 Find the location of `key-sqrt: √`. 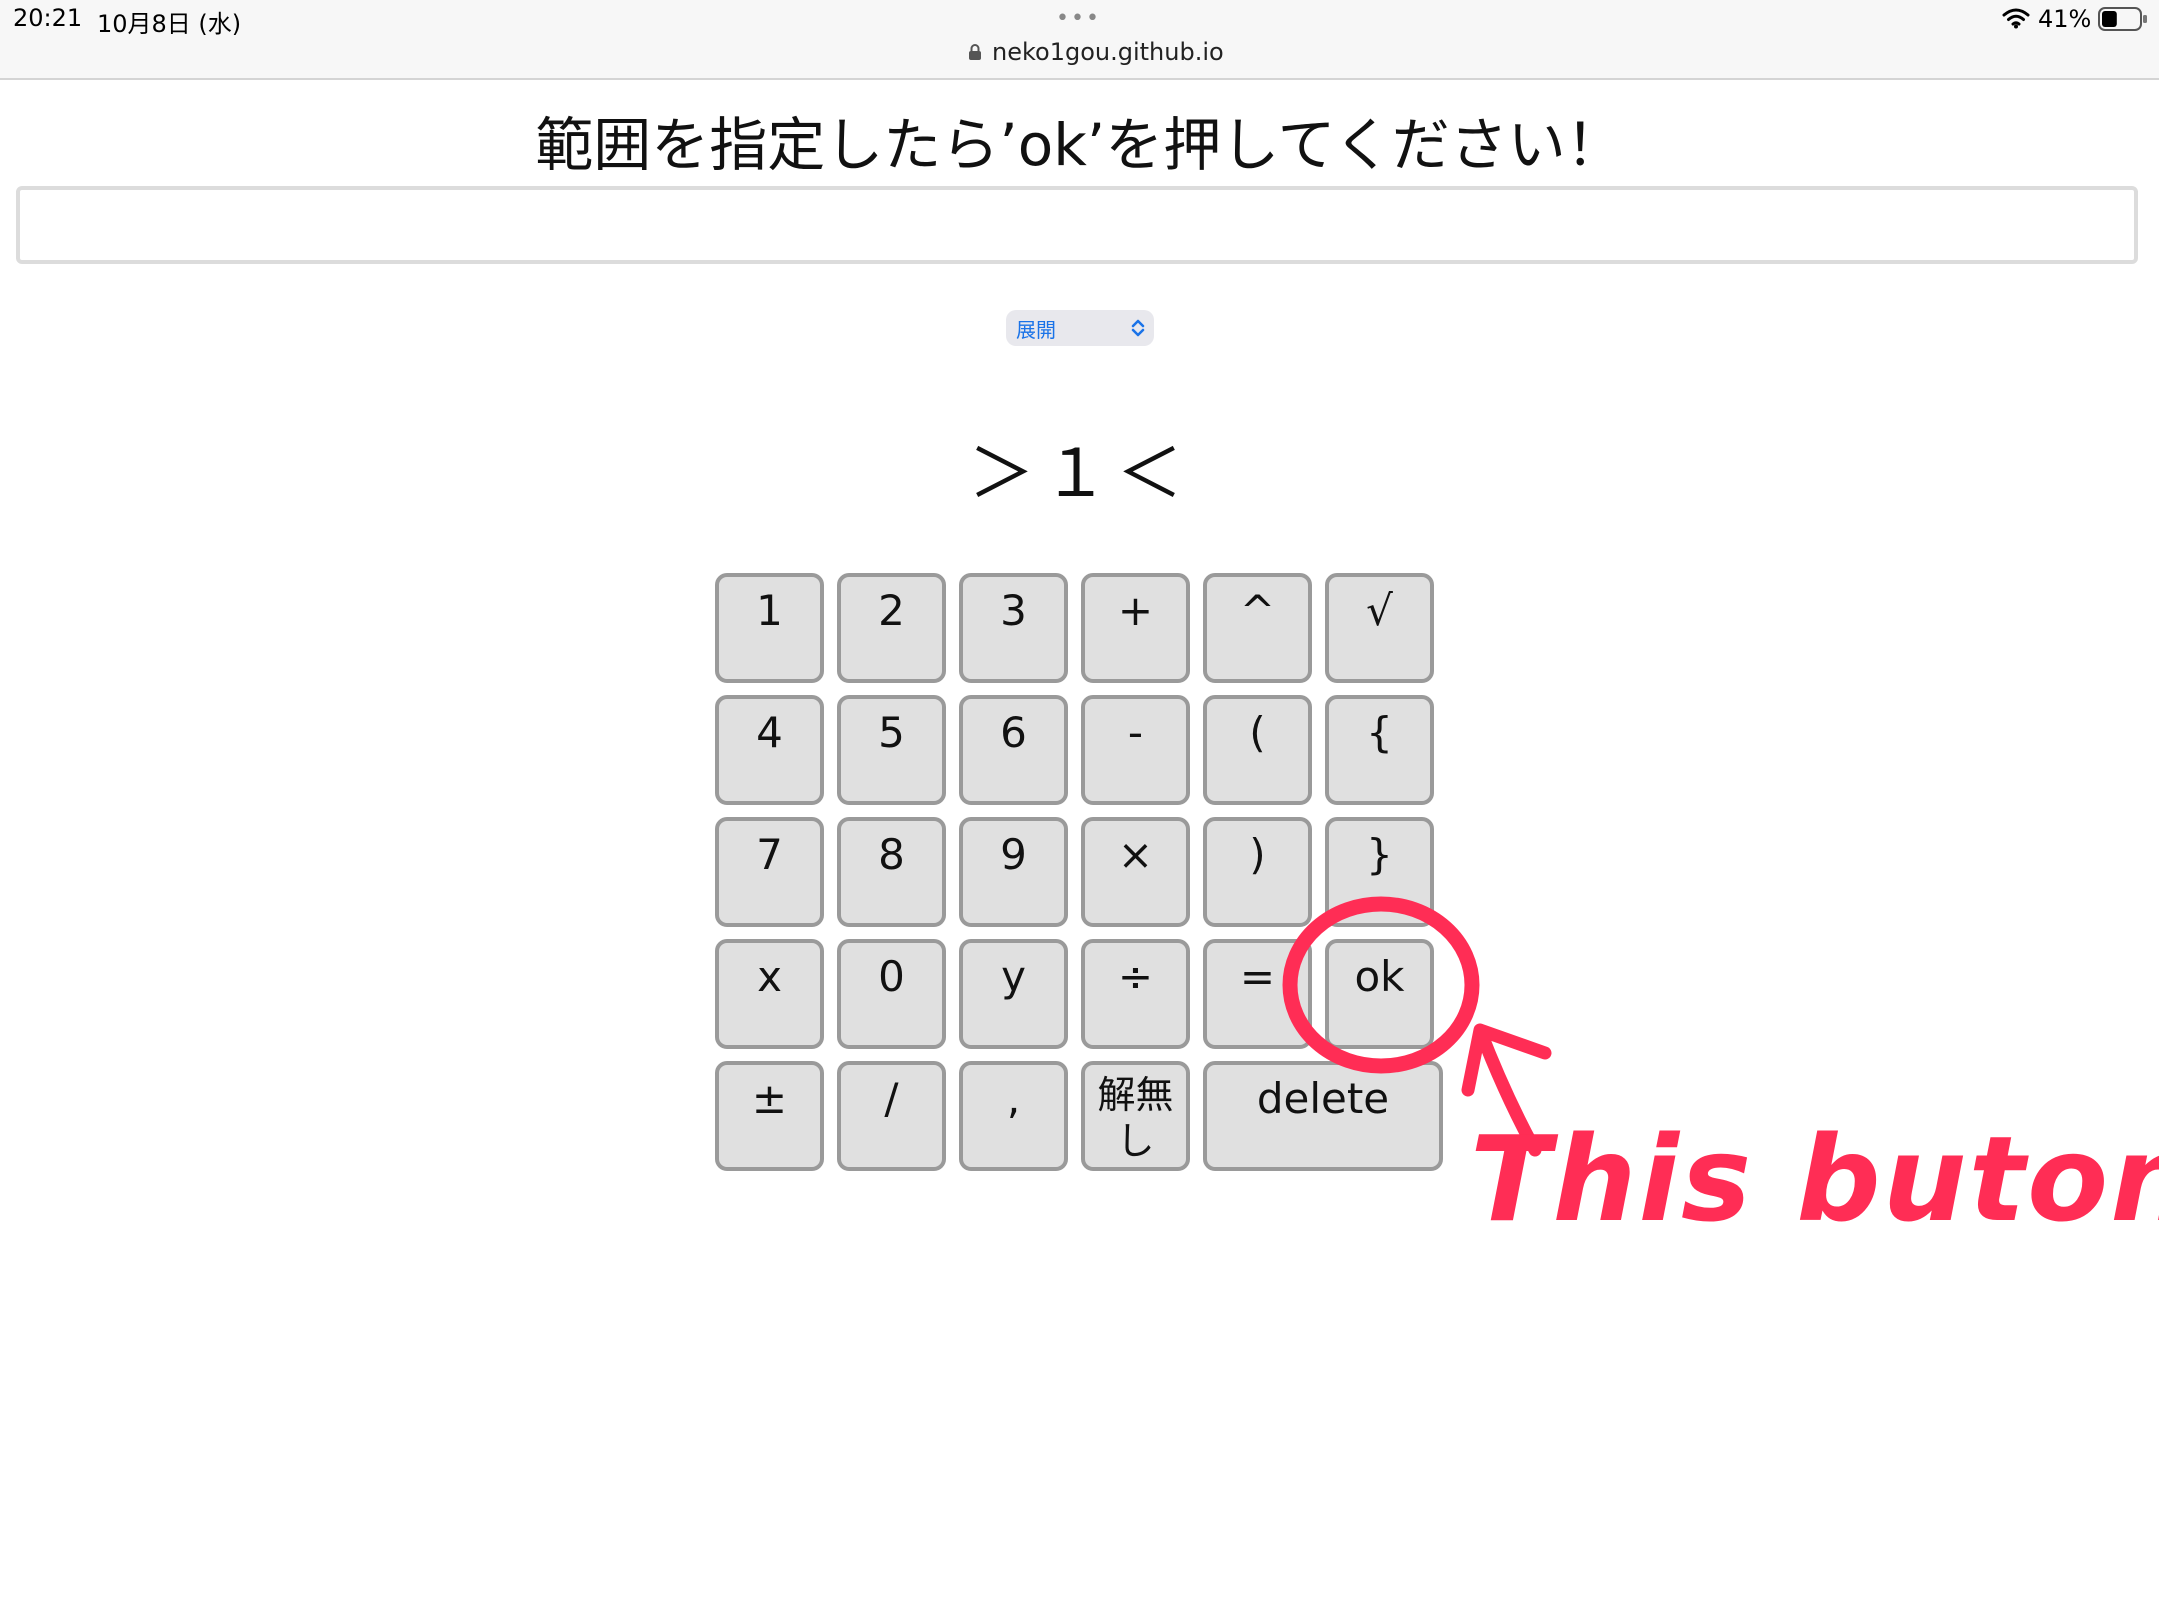

key-sqrt: √ is located at coordinates (1379, 628).